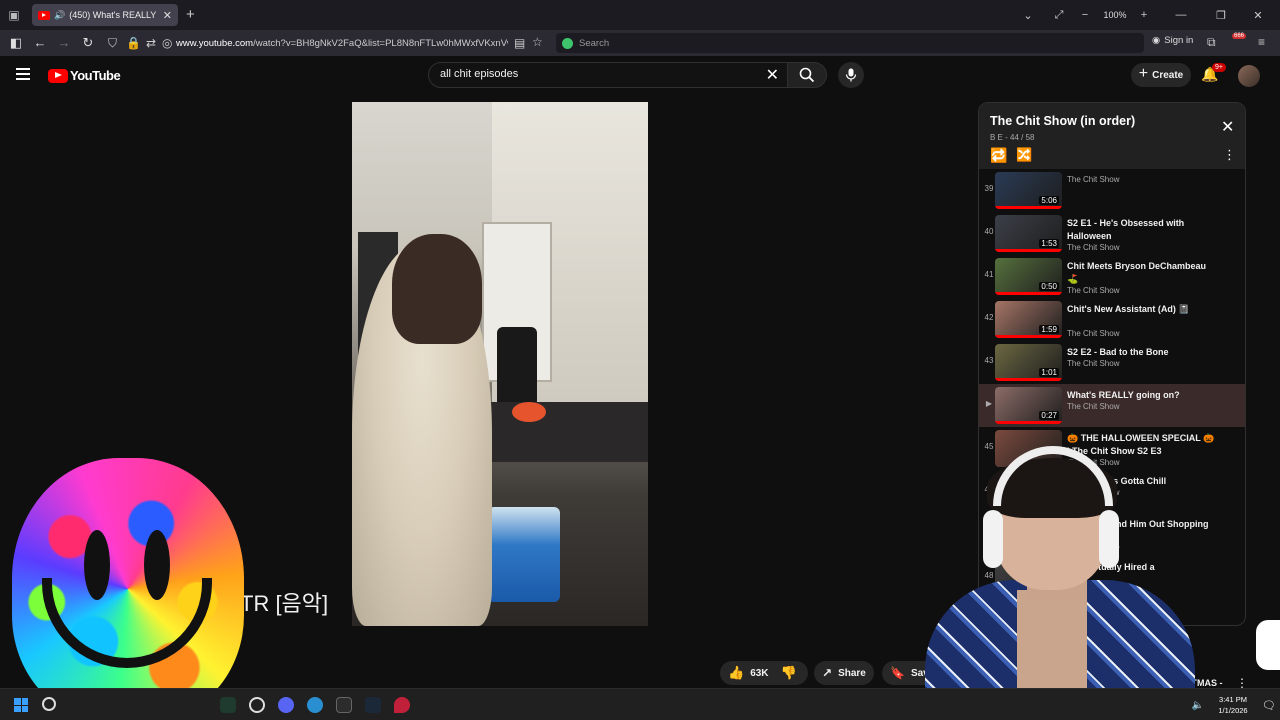  I want to click on notification-center-icon: 🗨, so click(1269, 705).